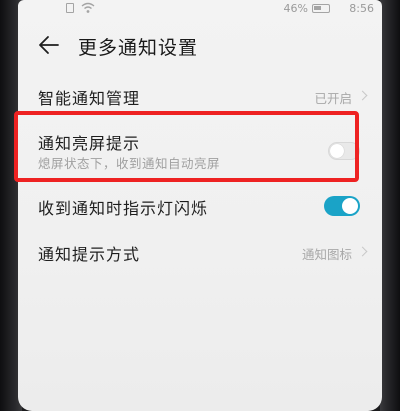  What do you see at coordinates (333, 98) in the screenshot?
I see `setting-value: 已开启` at bounding box center [333, 98].